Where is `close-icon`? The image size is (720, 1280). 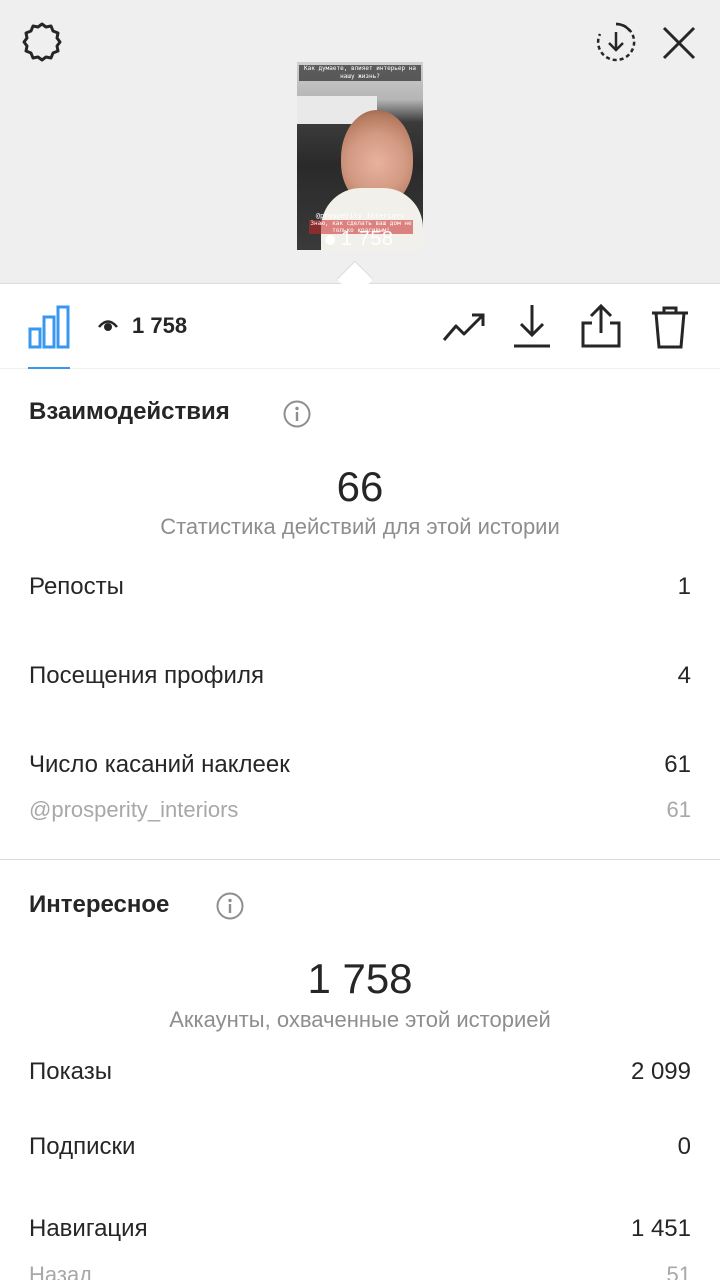 close-icon is located at coordinates (679, 43).